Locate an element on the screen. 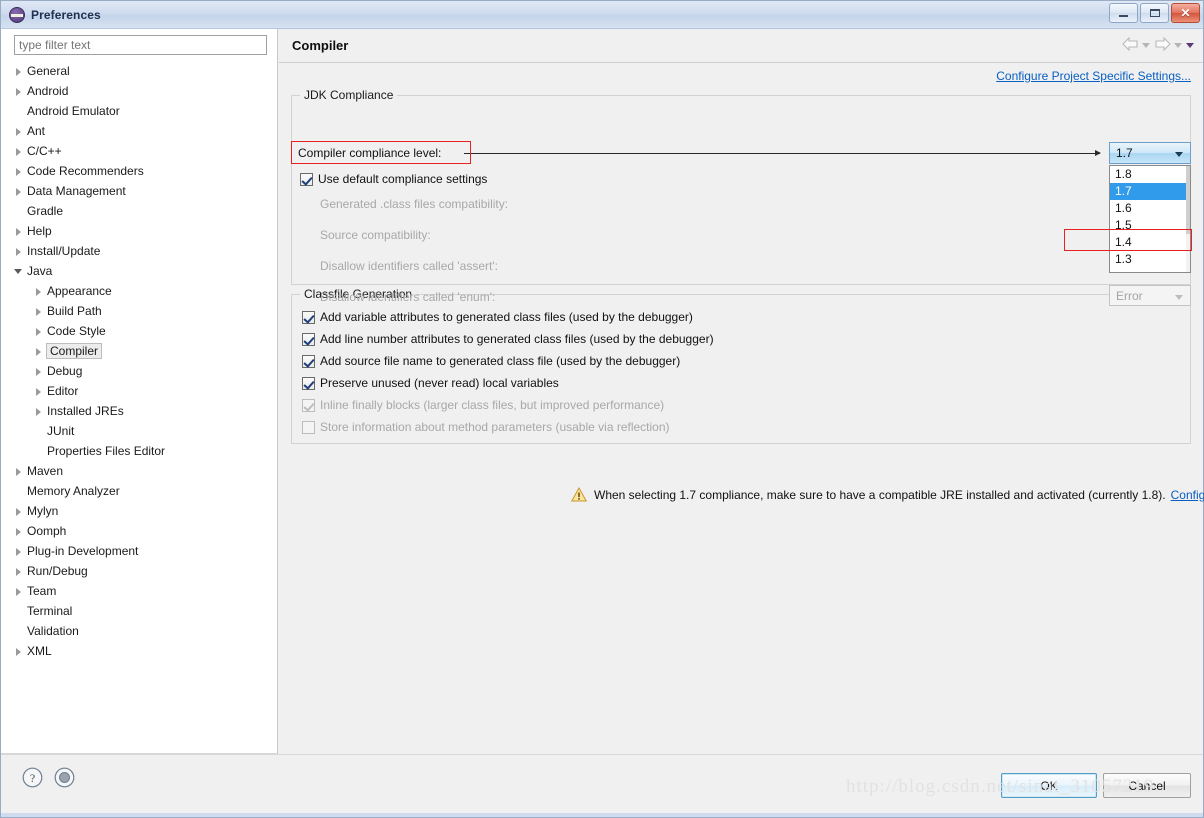 The width and height of the screenshot is (1204, 818). ok-button: OK is located at coordinates (1049, 785).